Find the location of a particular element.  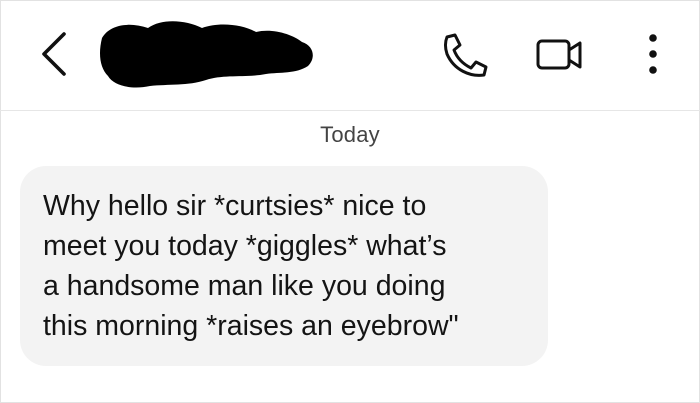

back-button is located at coordinates (55, 56).